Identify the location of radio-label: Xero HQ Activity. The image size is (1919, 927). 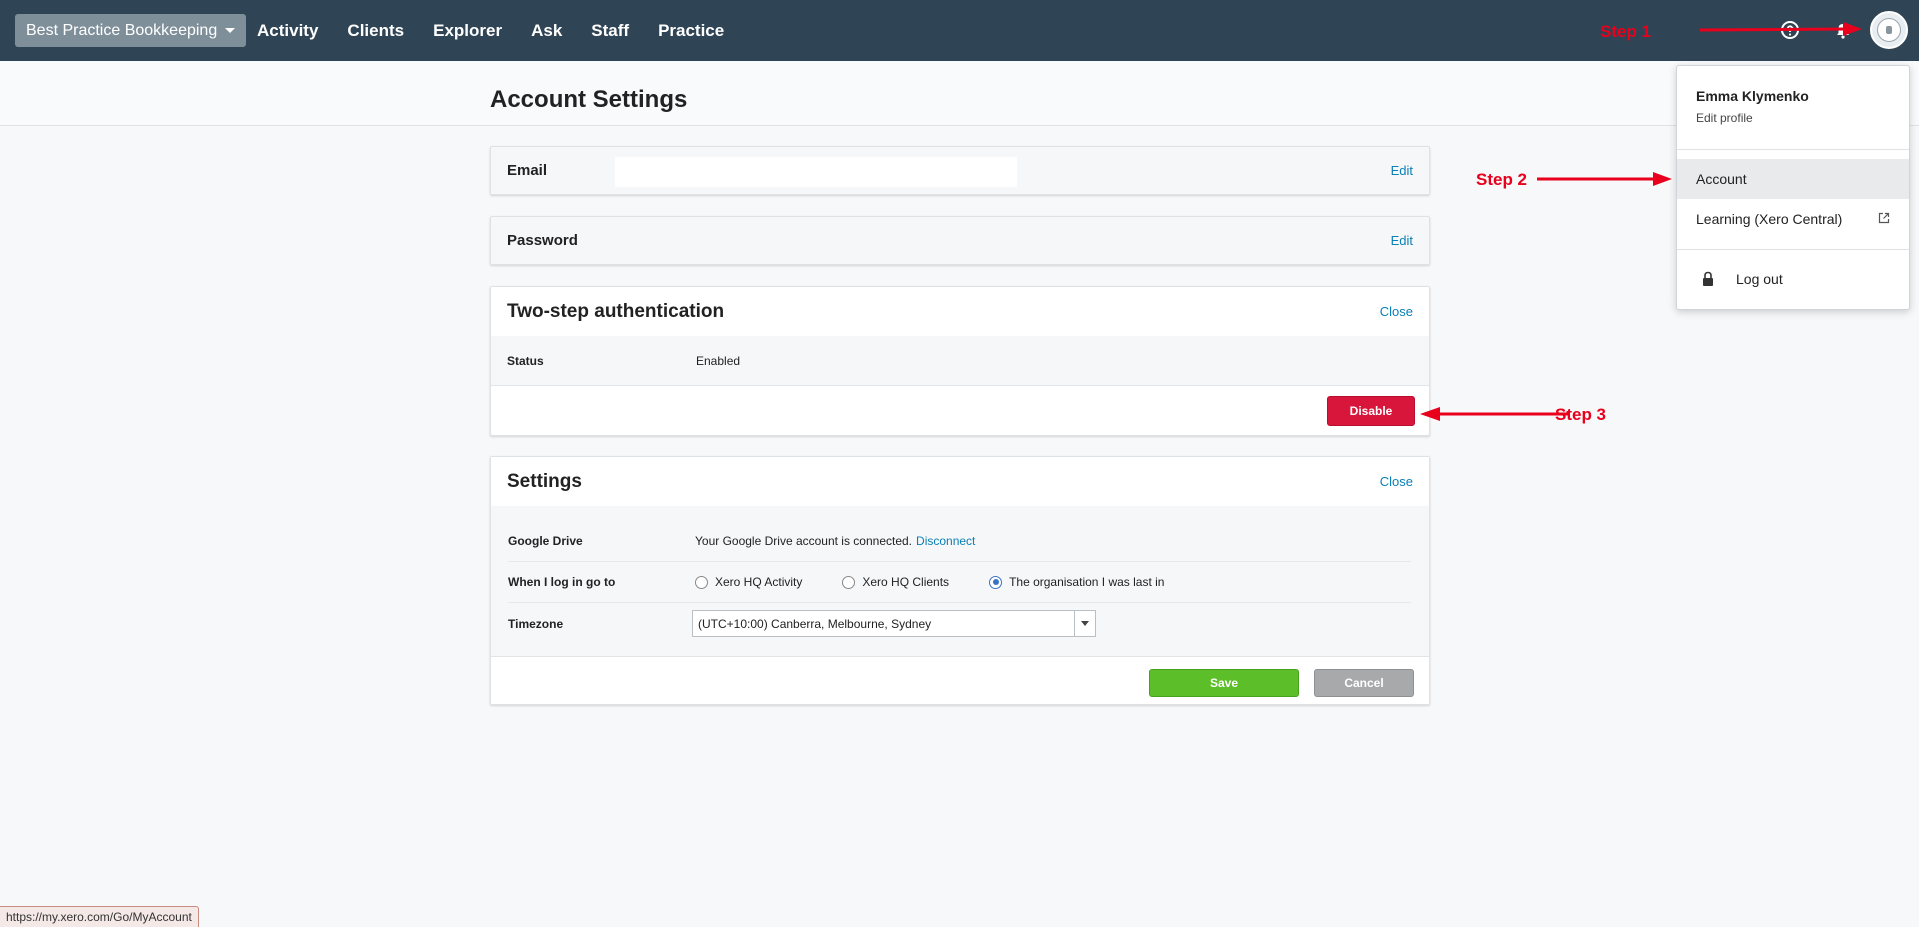
(759, 582).